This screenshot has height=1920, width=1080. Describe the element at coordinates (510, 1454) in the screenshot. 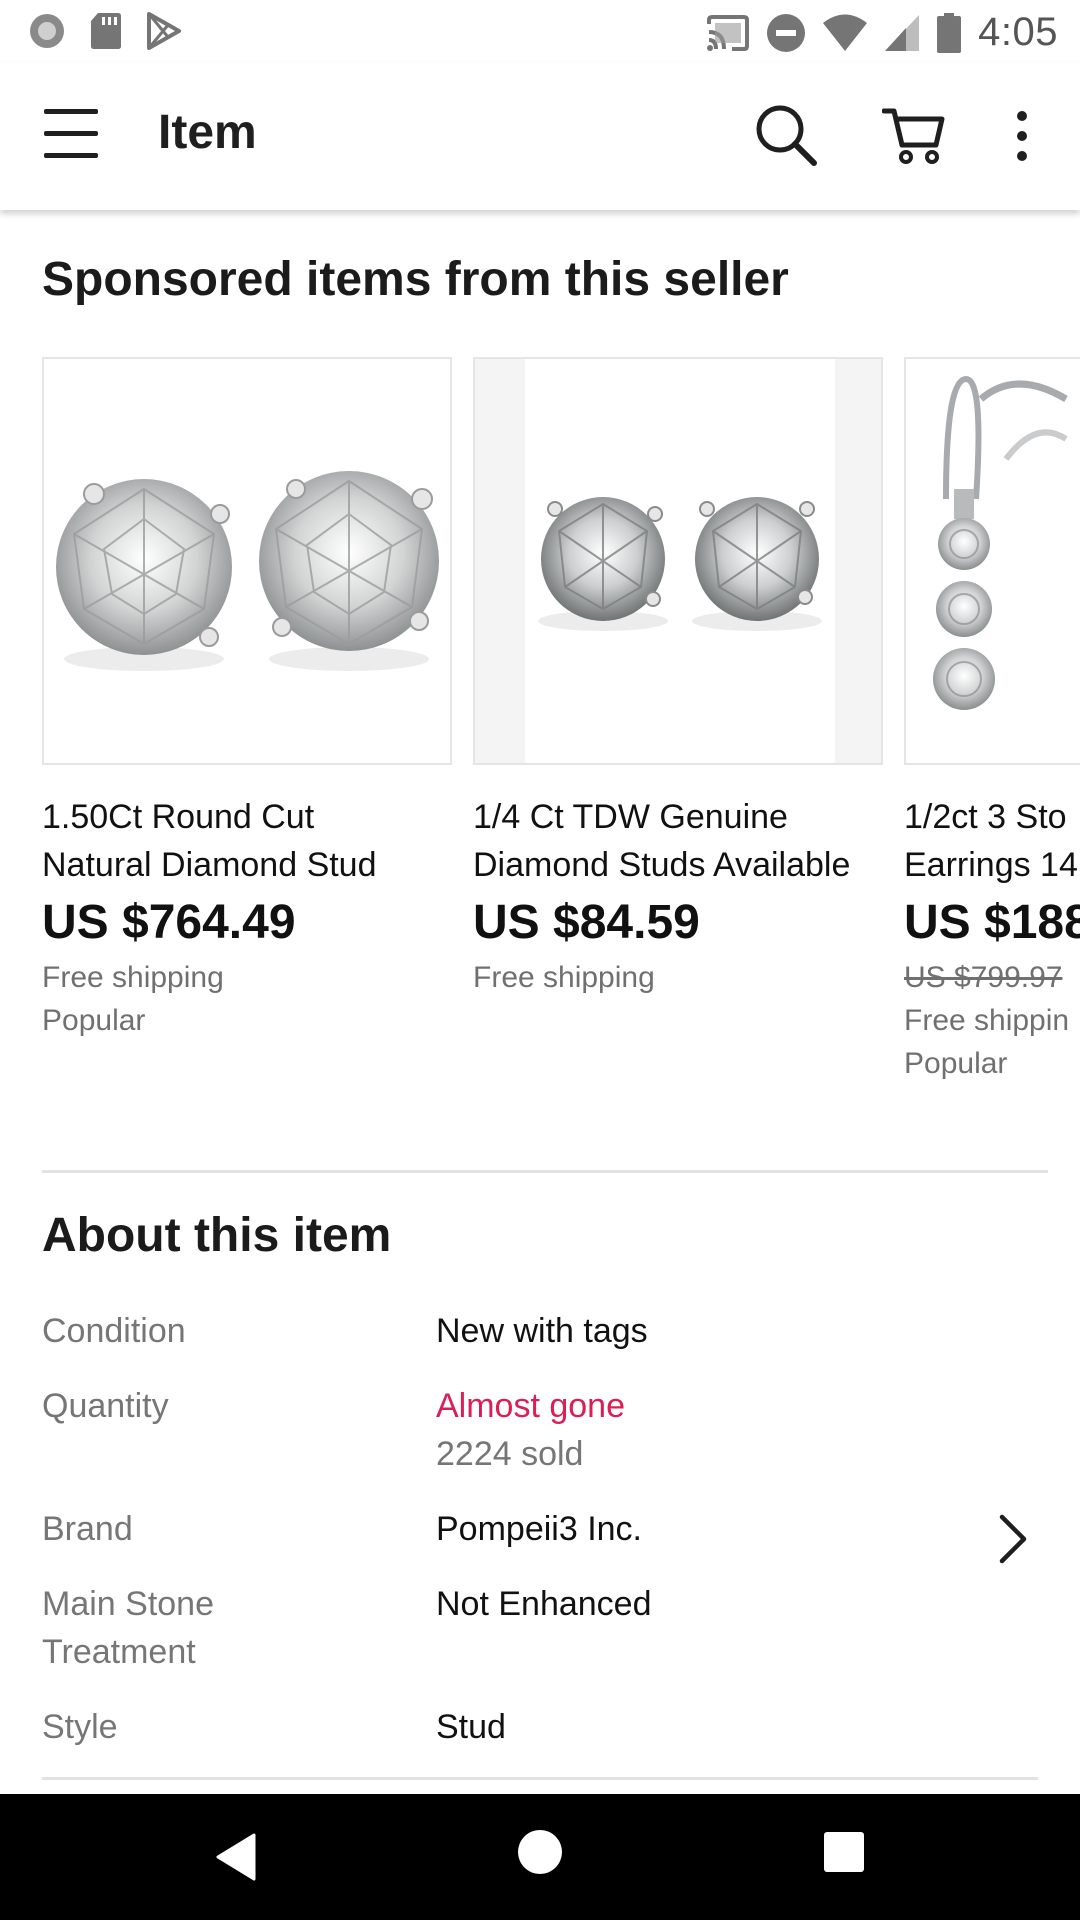

I see `sold-count: 2224 sold` at that location.